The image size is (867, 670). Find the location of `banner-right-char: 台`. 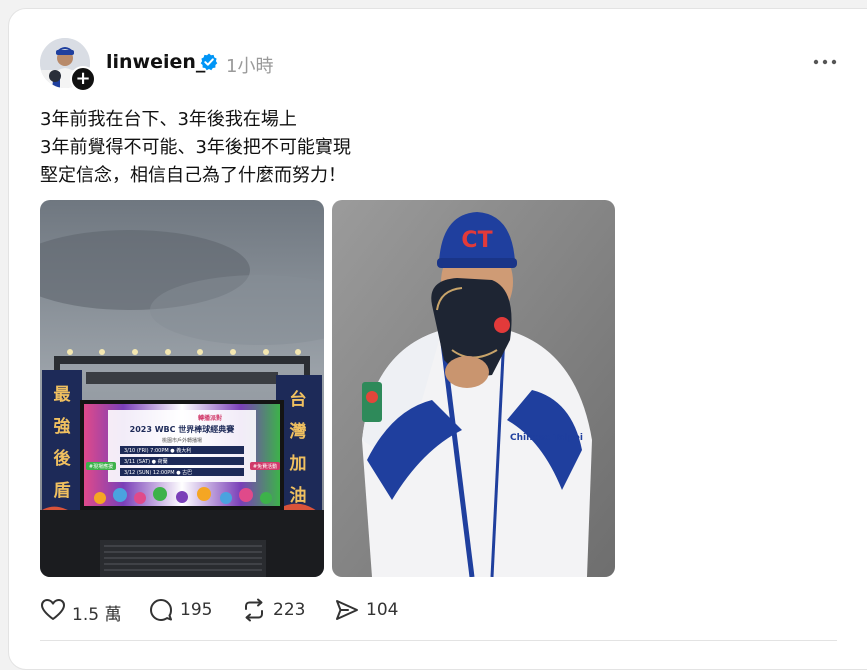

banner-right-char: 台 is located at coordinates (298, 399).